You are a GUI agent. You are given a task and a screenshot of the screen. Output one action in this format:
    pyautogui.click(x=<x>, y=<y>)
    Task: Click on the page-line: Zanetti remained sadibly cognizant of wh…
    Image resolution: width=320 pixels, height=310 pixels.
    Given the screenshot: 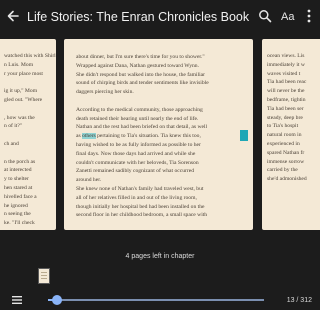 What is the action you would take?
    pyautogui.click(x=135, y=171)
    